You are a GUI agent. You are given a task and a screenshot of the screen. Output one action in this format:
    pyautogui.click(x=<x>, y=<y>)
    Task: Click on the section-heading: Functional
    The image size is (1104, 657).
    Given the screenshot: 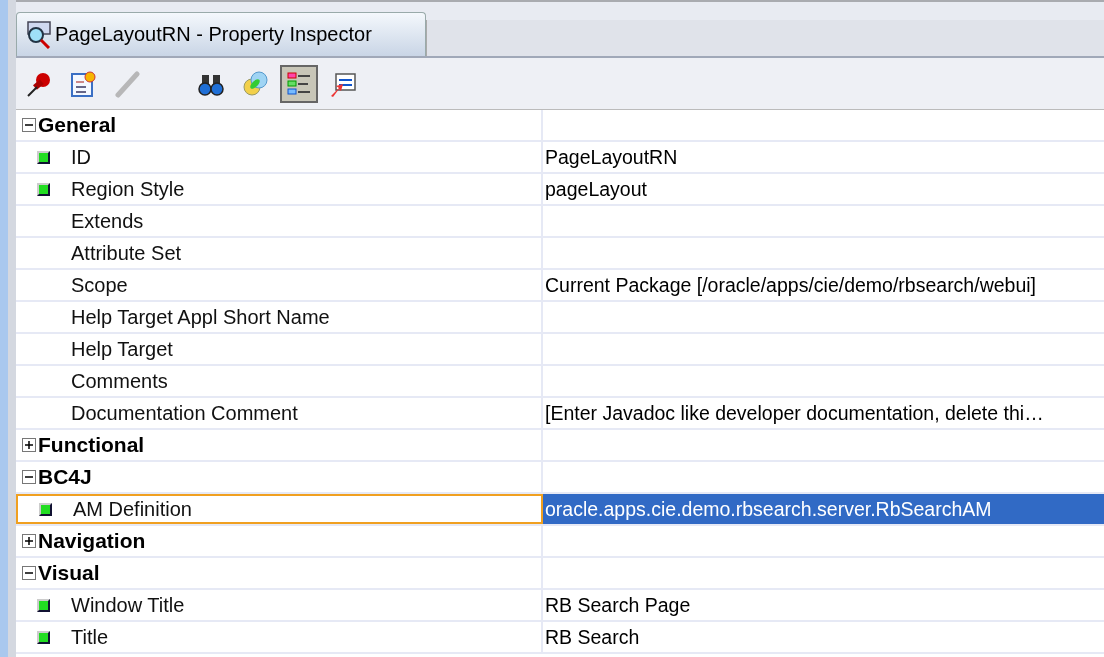 What is the action you would take?
    pyautogui.click(x=91, y=445)
    